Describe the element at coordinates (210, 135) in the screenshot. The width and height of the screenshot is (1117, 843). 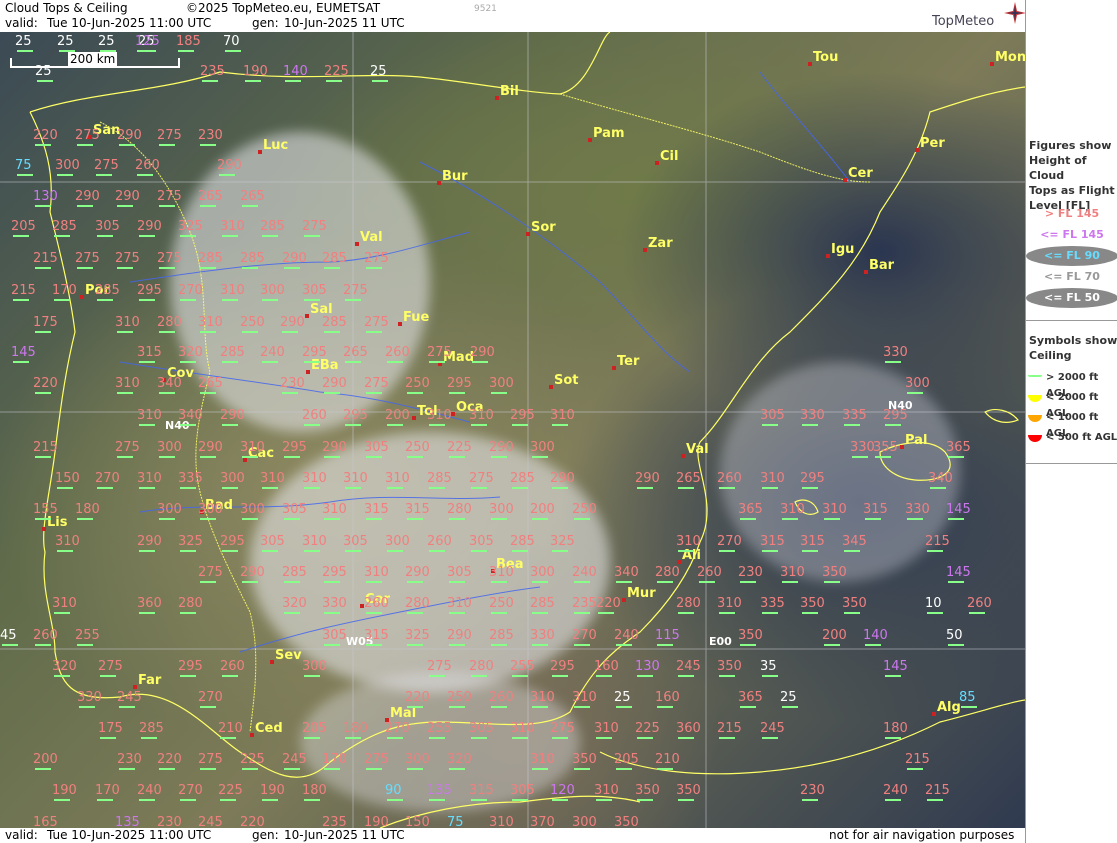
I see `cloud-top-value: 230` at that location.